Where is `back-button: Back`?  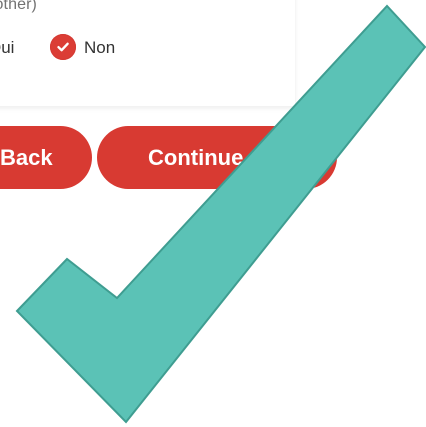 back-button: Back is located at coordinates (46, 157).